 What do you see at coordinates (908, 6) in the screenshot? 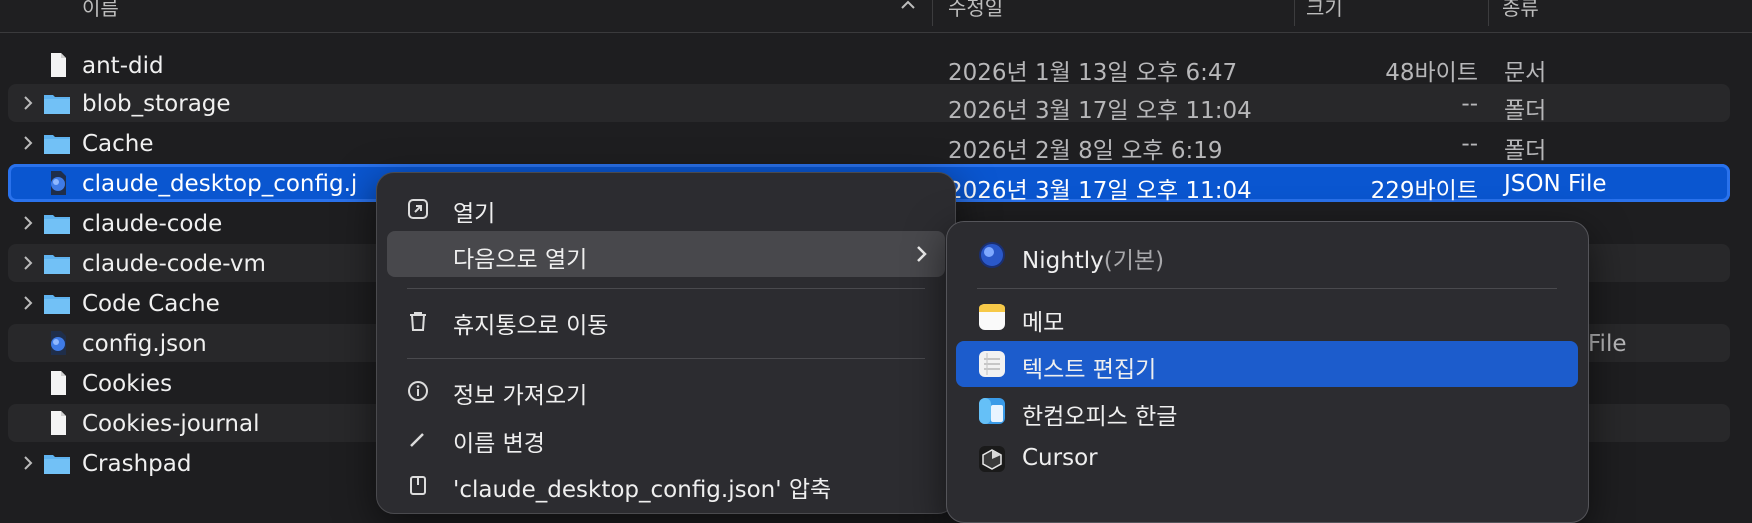
I see `sort-ascending-icon` at bounding box center [908, 6].